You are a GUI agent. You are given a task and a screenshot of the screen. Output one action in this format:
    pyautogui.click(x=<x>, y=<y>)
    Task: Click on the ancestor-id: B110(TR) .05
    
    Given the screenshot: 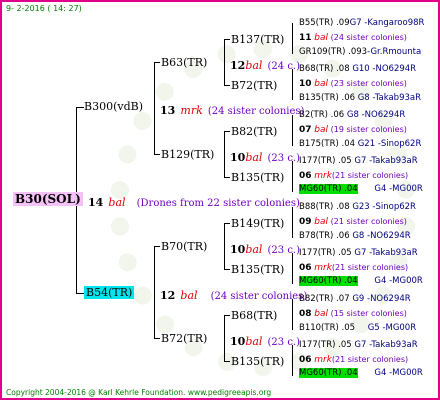 What is the action you would take?
    pyautogui.click(x=327, y=328)
    